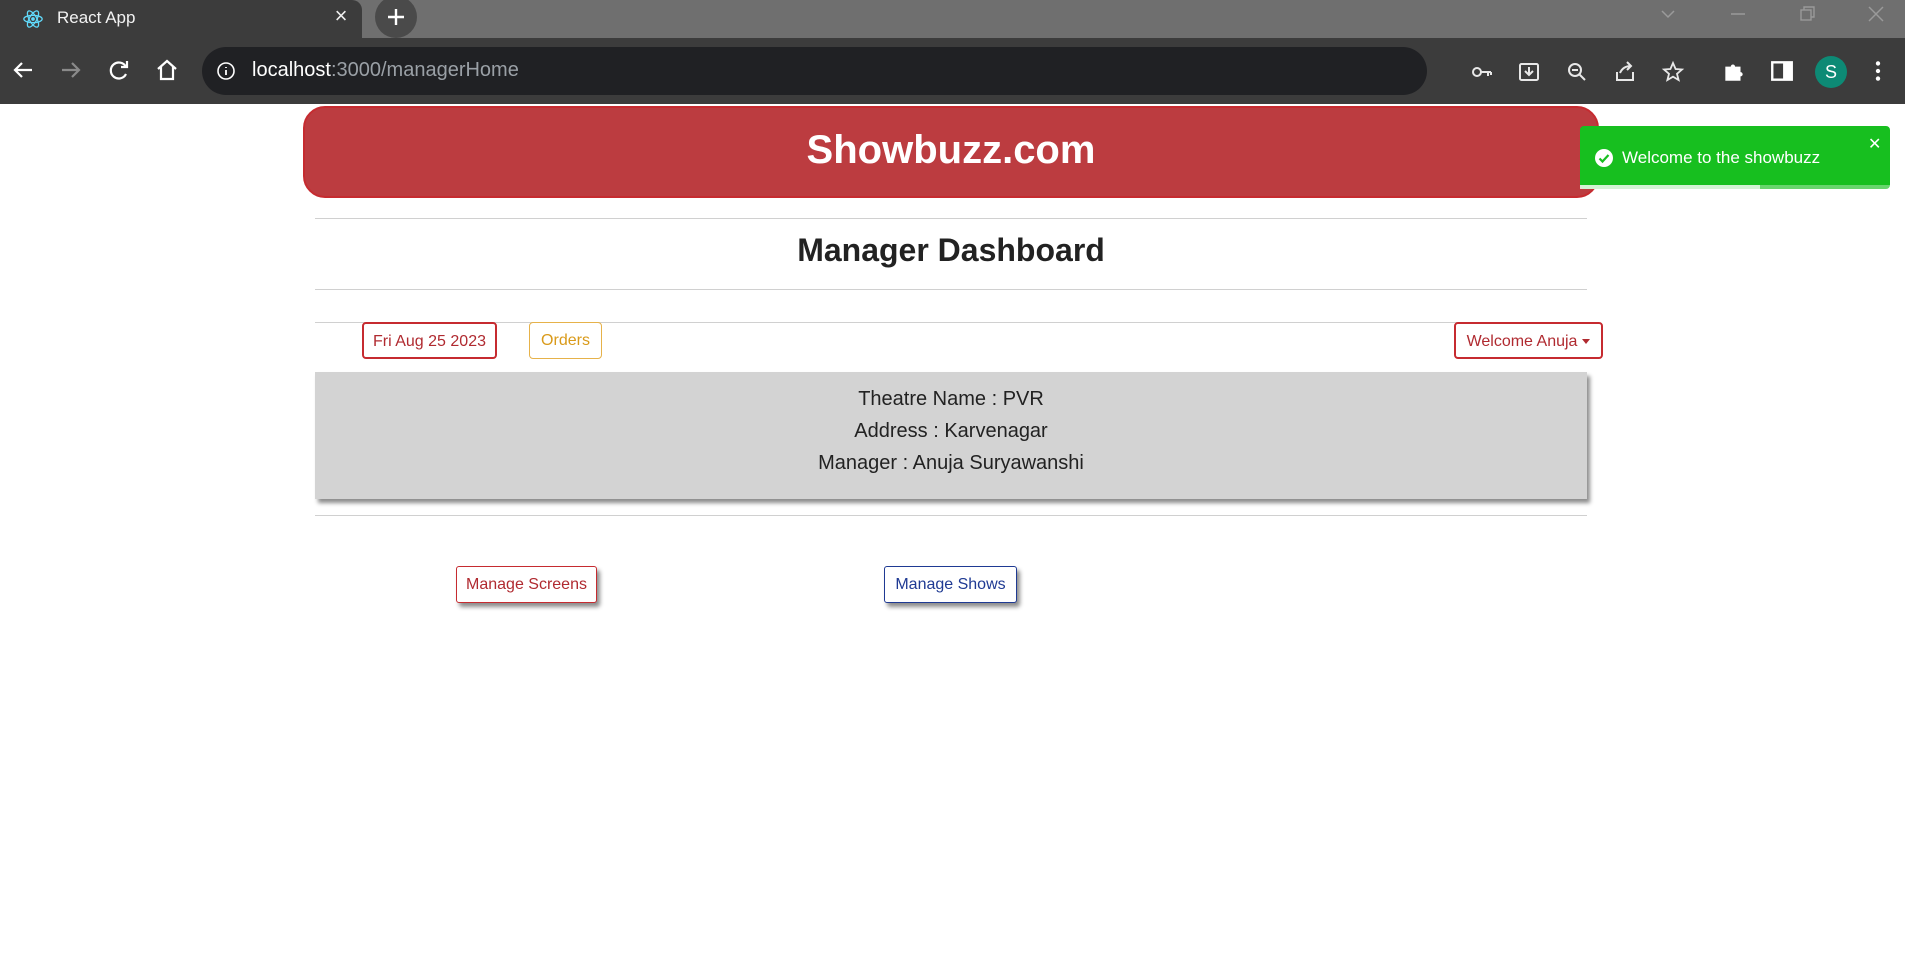 The width and height of the screenshot is (1905, 978). I want to click on react-logo-icon, so click(33, 19).